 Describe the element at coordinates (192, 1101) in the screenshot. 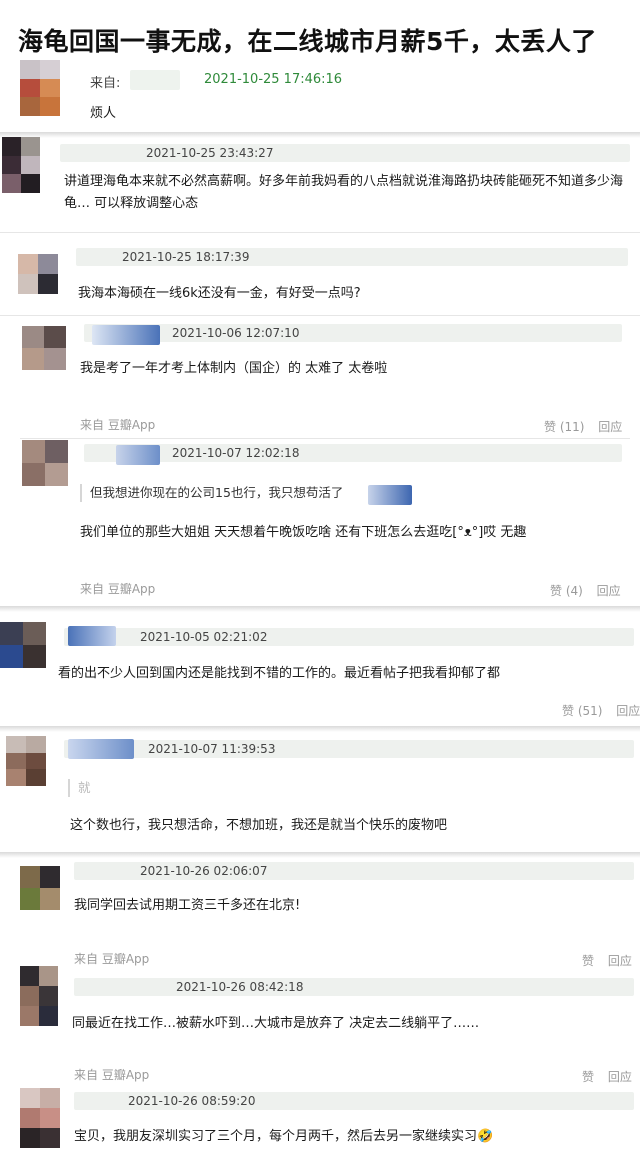

I see `comment-timestamp: 2021-10-26 08:59:20` at that location.